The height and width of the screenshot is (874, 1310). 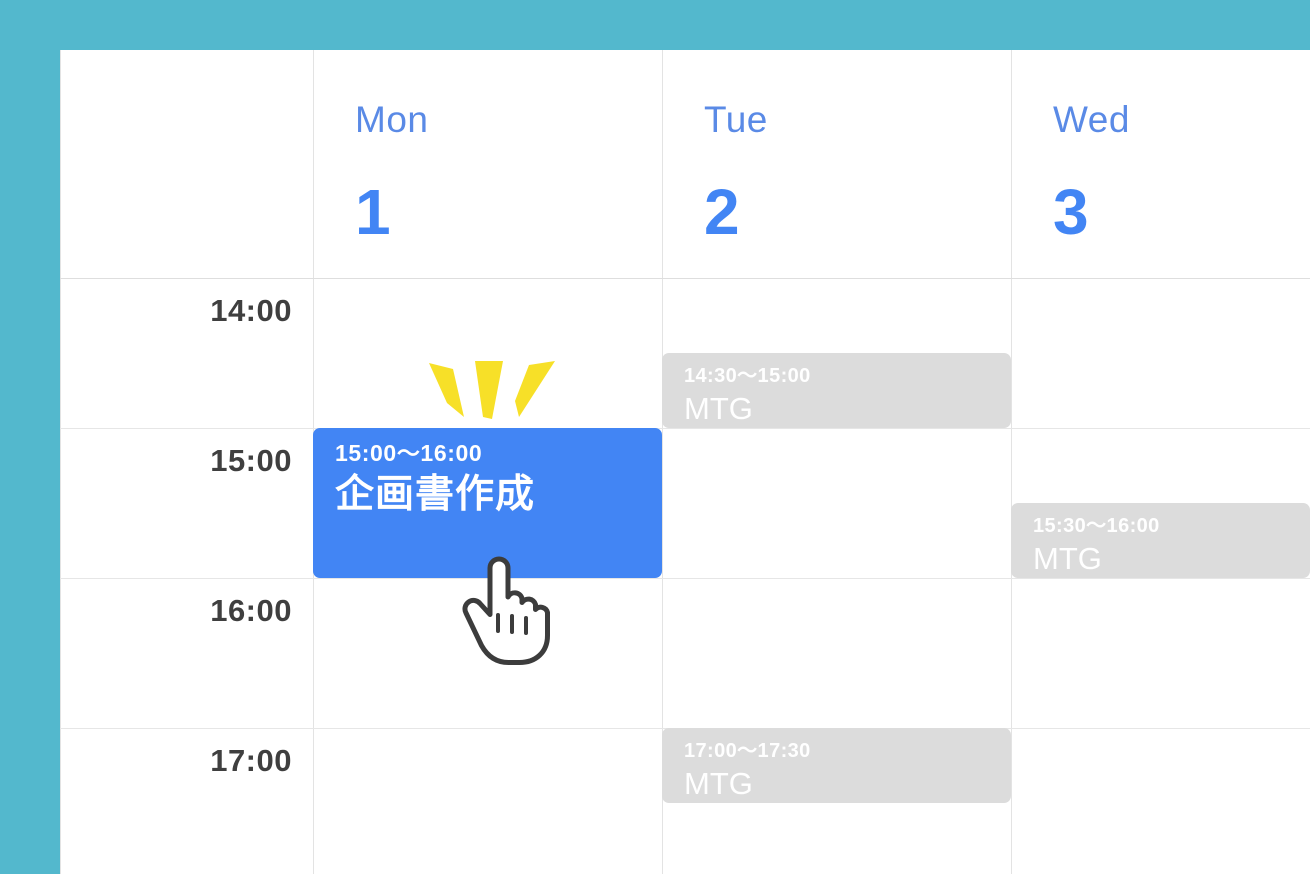 I want to click on day-name-mon: Mon, so click(x=392, y=119).